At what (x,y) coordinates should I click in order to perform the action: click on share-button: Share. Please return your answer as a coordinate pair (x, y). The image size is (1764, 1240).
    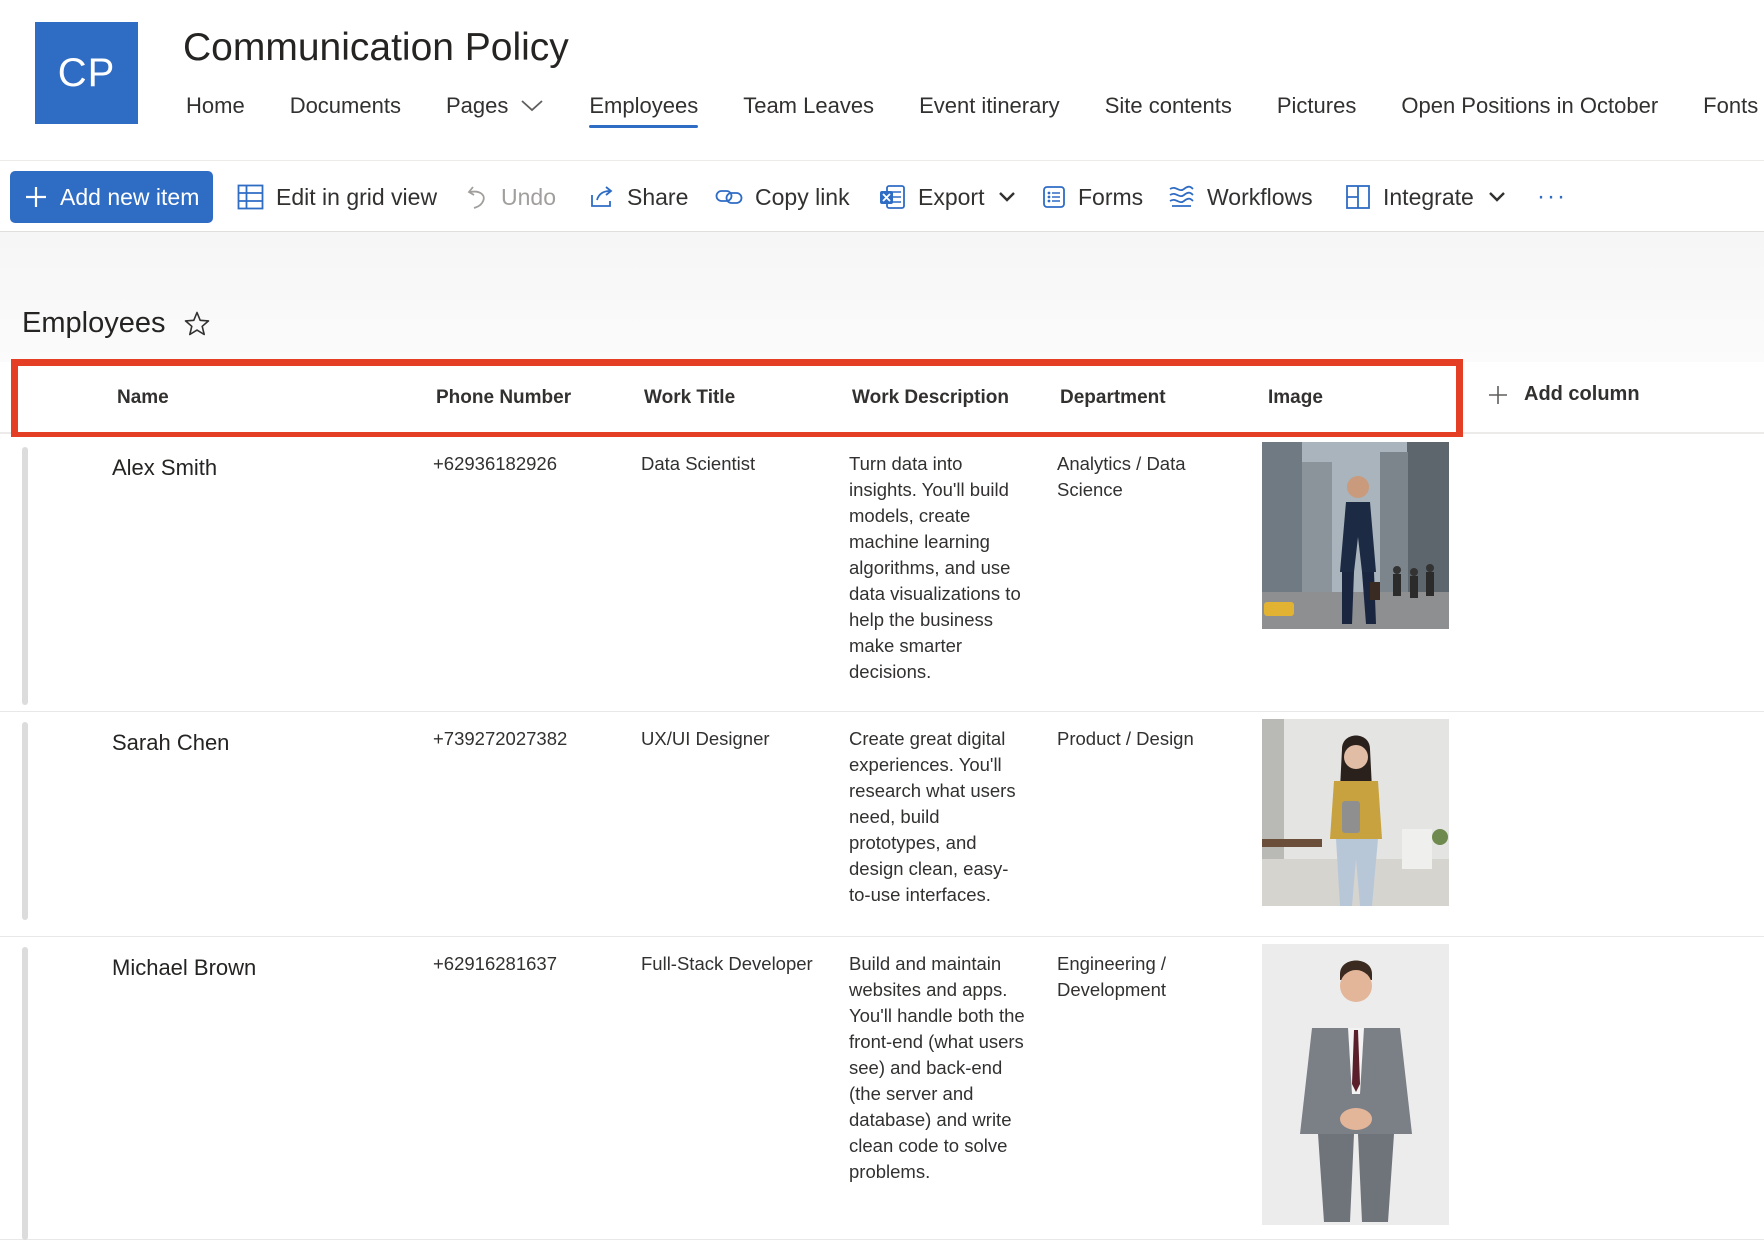
    Looking at the image, I should click on (638, 197).